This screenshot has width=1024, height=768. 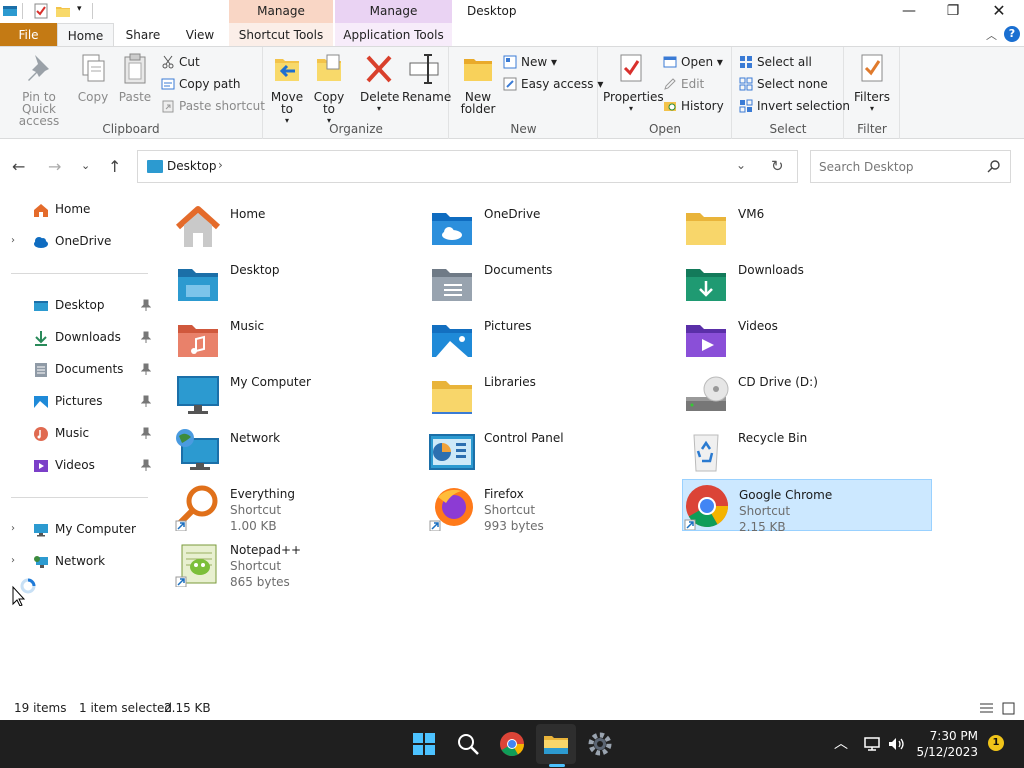 What do you see at coordinates (143, 35) in the screenshot?
I see `tab-share: Share` at bounding box center [143, 35].